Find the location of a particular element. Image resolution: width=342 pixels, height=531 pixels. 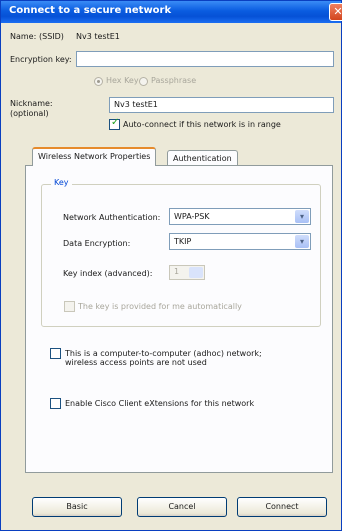

nickname-input: Nv3 testE1 is located at coordinates (221, 105).